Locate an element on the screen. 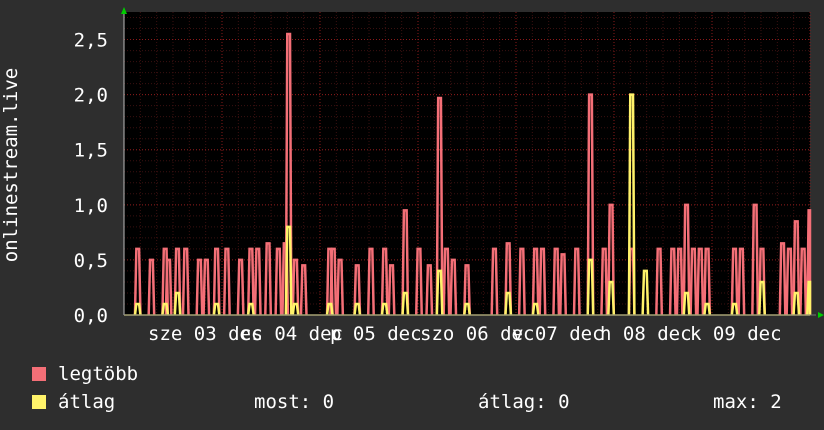 The width and height of the screenshot is (824, 430). legend-swatch-legtobb is located at coordinates (39, 374).